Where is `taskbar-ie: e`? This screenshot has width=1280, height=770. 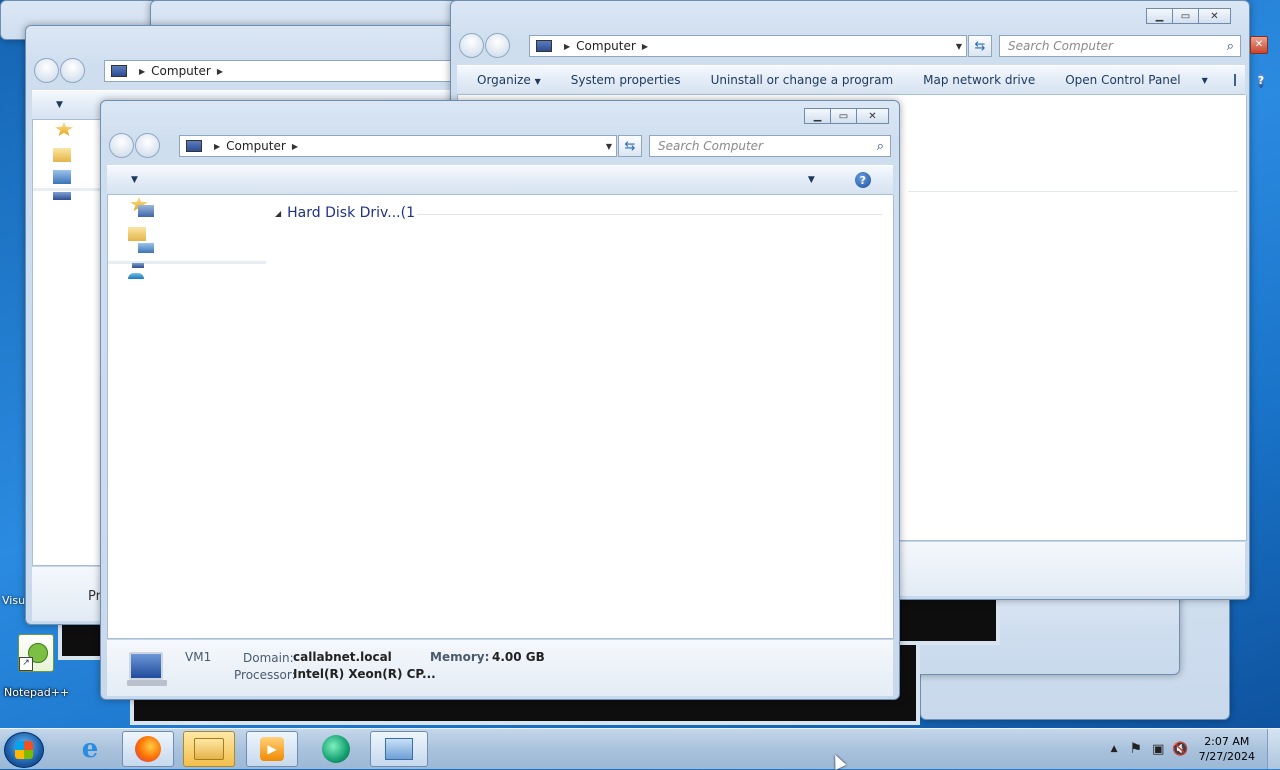
taskbar-ie: e is located at coordinates (90, 749).